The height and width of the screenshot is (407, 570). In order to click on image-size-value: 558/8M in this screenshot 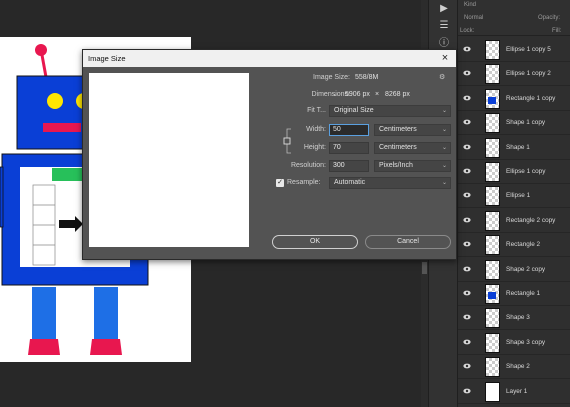, I will do `click(367, 77)`.